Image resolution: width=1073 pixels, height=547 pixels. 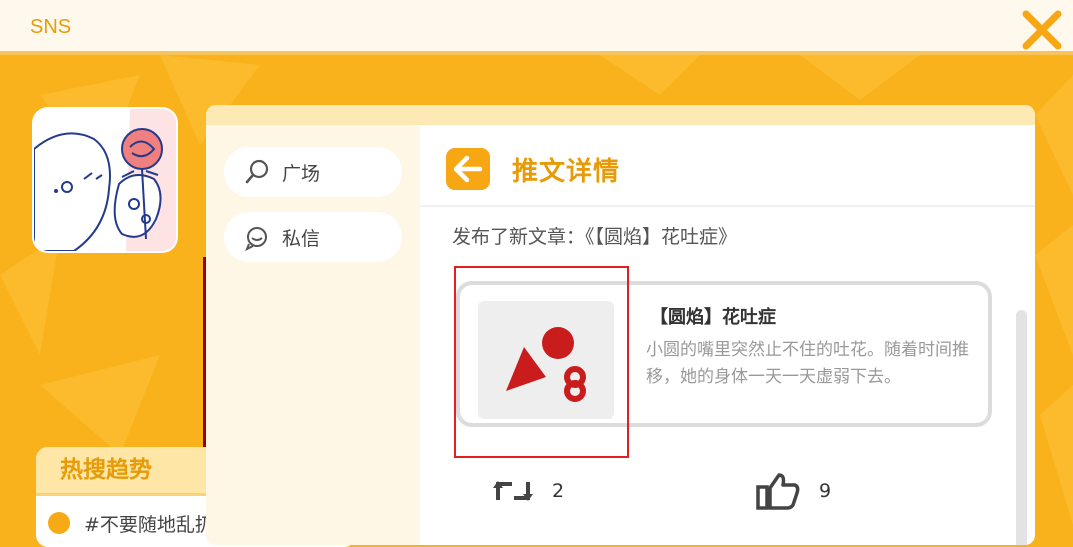 I want to click on avatar-illustration, so click(x=105, y=180).